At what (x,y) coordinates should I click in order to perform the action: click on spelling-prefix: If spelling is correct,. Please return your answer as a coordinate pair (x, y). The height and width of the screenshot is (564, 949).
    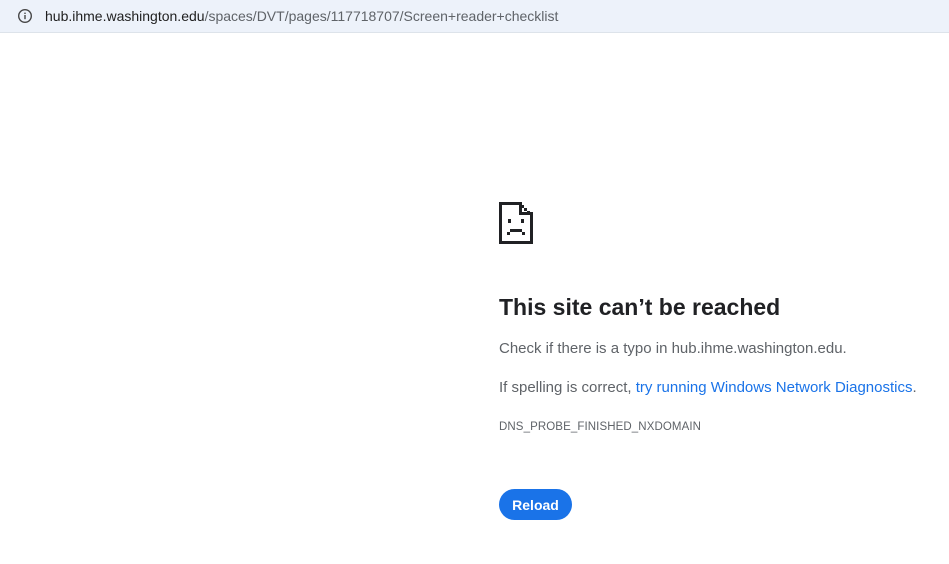
    Looking at the image, I should click on (567, 387).